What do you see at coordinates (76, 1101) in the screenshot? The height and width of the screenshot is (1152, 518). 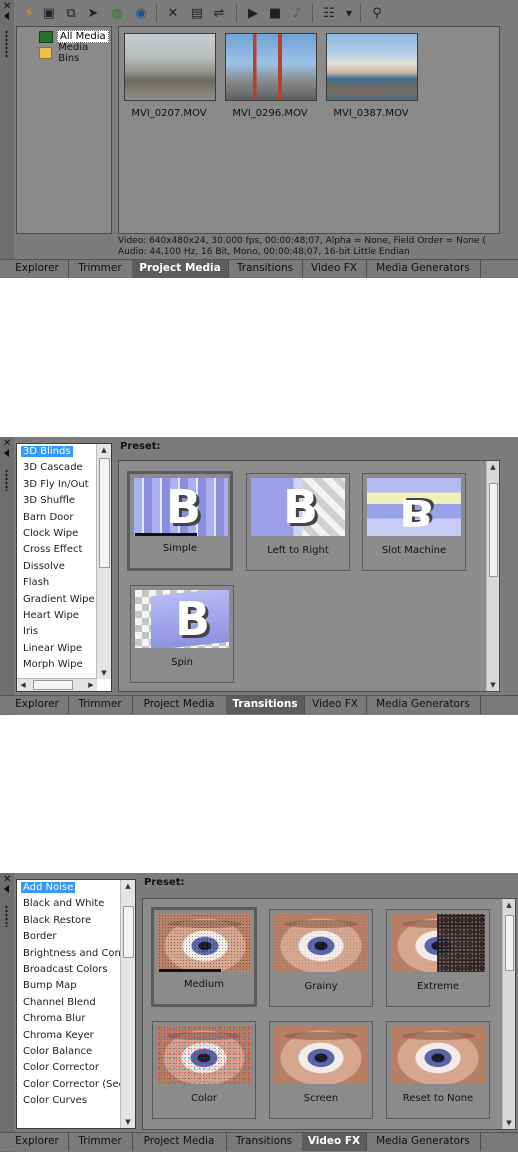 I see `list-item: Color Curves` at bounding box center [76, 1101].